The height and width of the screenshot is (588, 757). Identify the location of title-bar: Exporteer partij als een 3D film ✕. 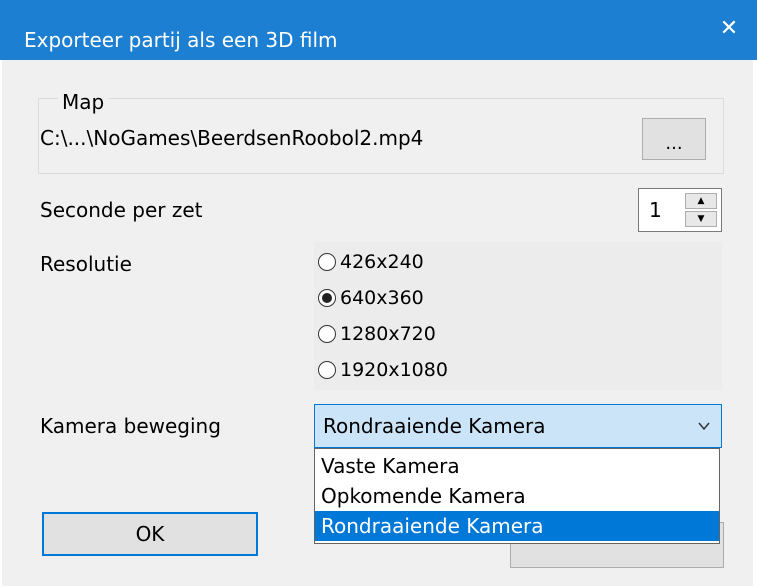
(378, 30).